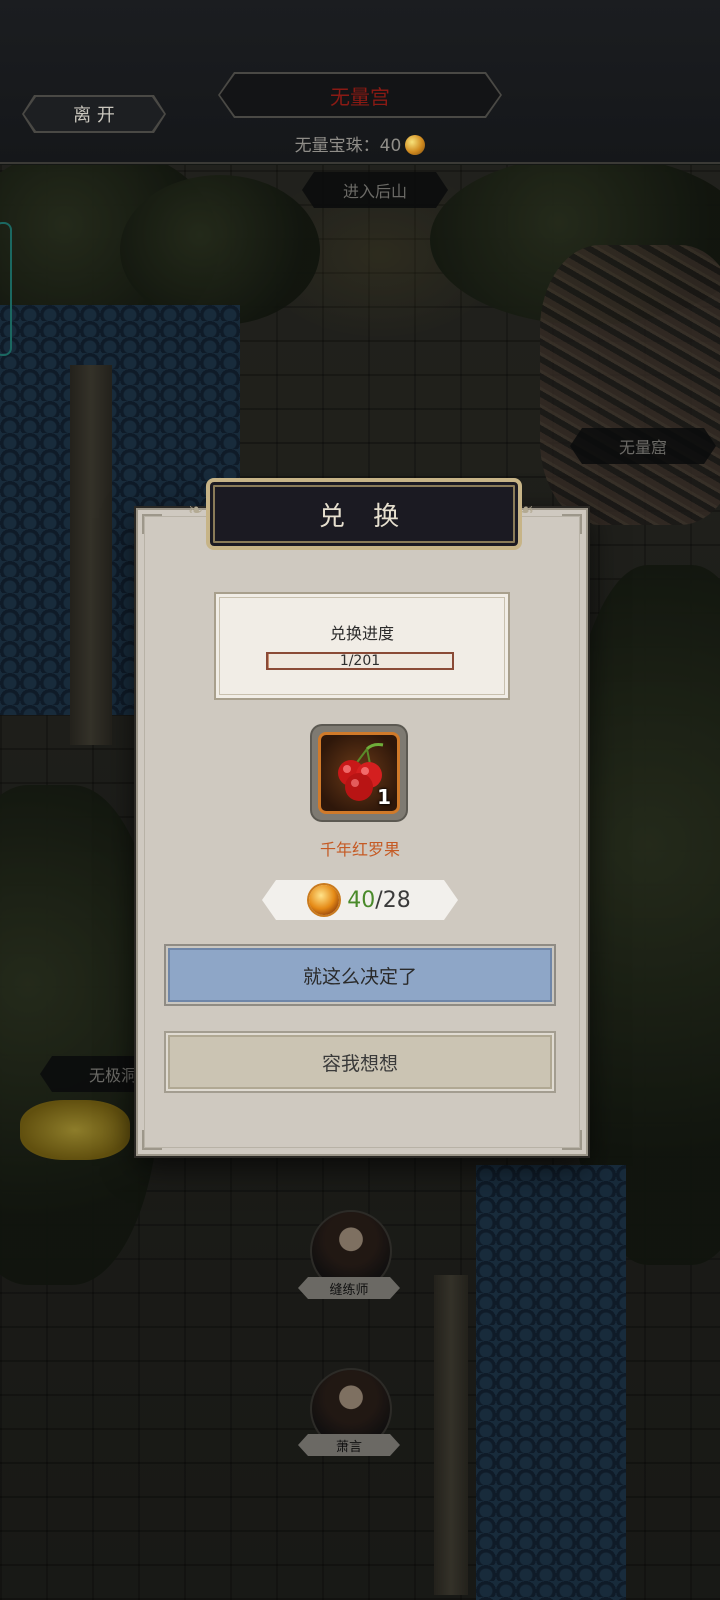 This screenshot has width=720, height=1600. I want to click on item-frame: 1, so click(359, 773).